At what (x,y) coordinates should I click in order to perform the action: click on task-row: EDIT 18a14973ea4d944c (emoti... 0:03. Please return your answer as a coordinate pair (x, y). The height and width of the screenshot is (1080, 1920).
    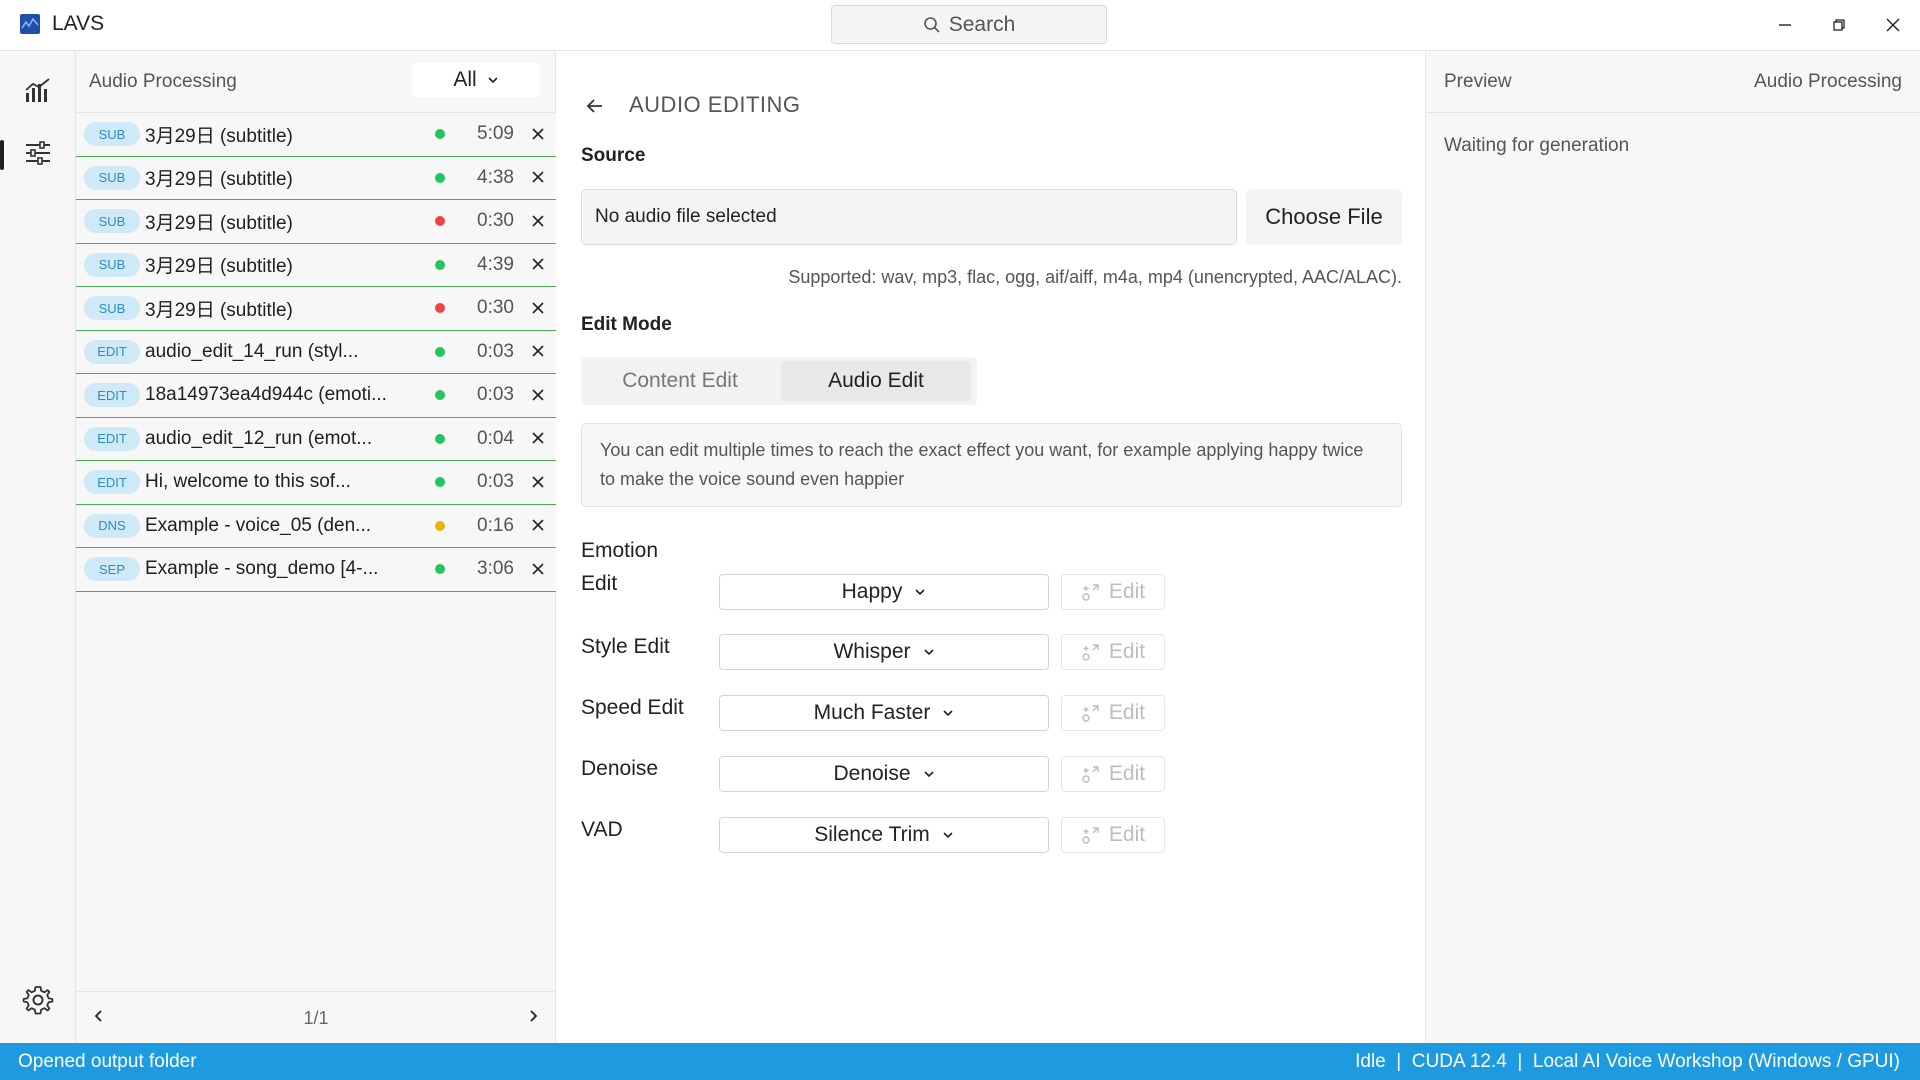
    Looking at the image, I should click on (316, 396).